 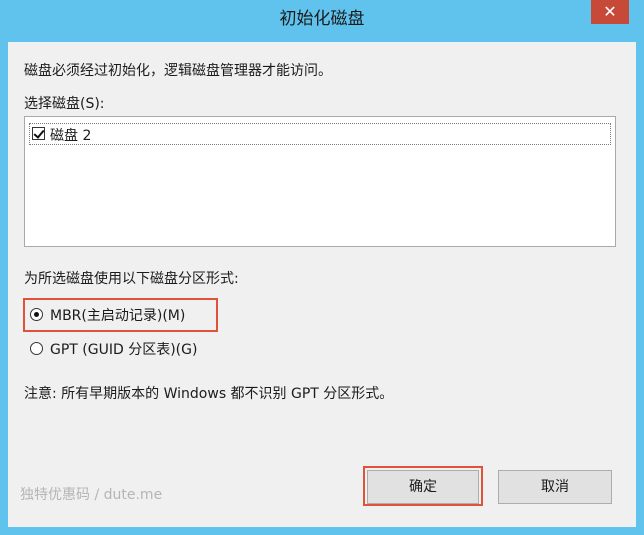 What do you see at coordinates (209, 394) in the screenshot?
I see `compatibility-note: 注意: 所有早期版本的 Windows 都不识别 GPT 分区形式。` at bounding box center [209, 394].